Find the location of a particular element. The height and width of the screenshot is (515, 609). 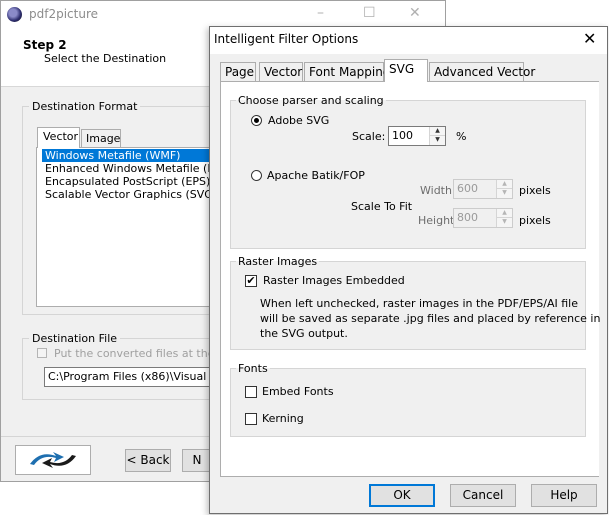

fonts-legend: Fonts is located at coordinates (253, 368).